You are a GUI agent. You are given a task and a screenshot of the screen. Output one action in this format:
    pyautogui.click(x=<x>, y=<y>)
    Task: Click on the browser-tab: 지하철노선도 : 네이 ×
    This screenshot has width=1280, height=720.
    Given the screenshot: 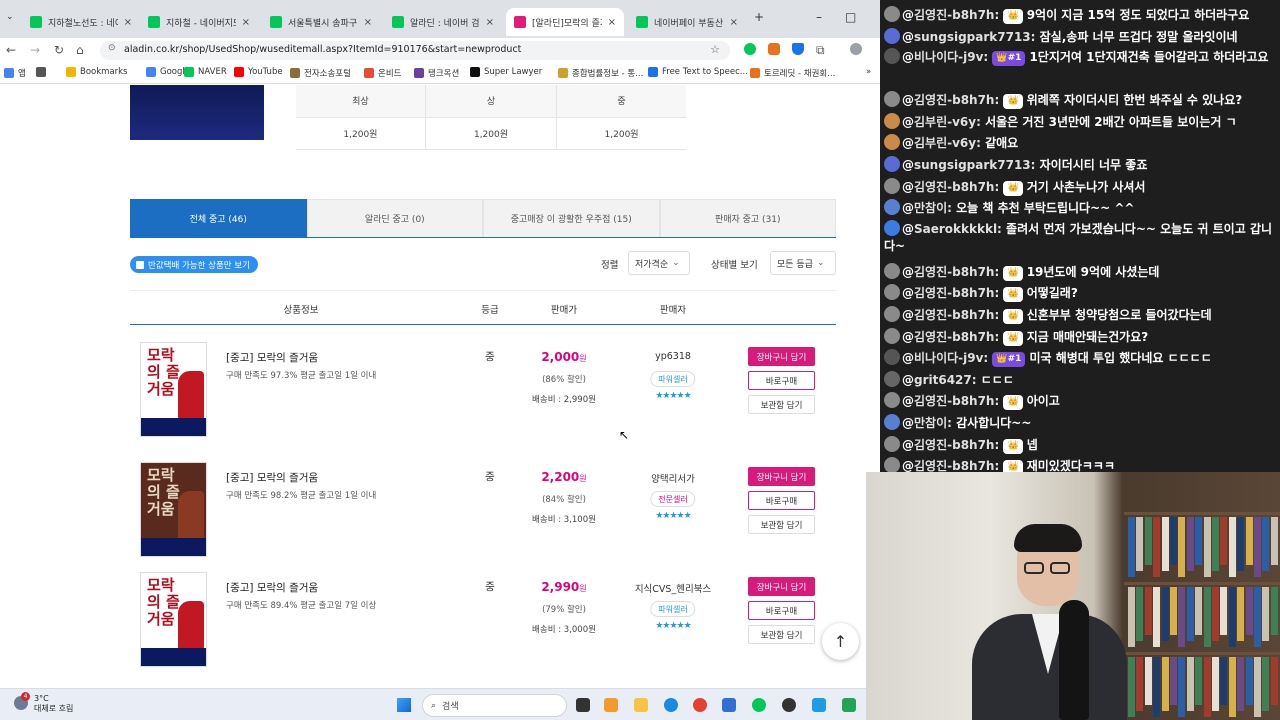 What is the action you would take?
    pyautogui.click(x=81, y=22)
    